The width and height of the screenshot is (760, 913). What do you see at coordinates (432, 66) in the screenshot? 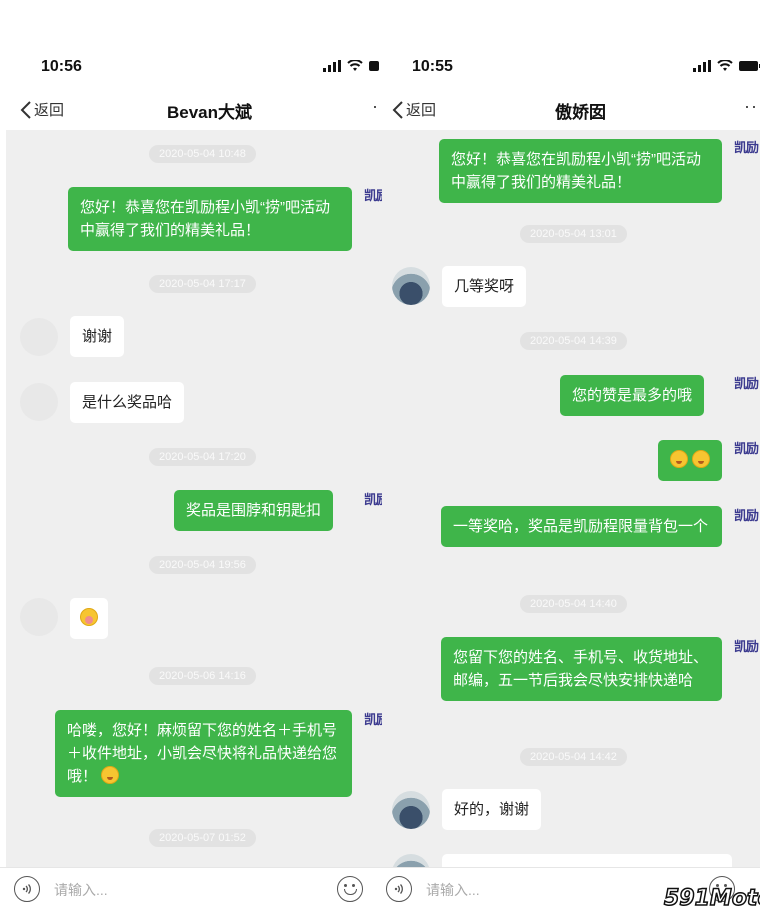
I see `status-time: 10:55` at bounding box center [432, 66].